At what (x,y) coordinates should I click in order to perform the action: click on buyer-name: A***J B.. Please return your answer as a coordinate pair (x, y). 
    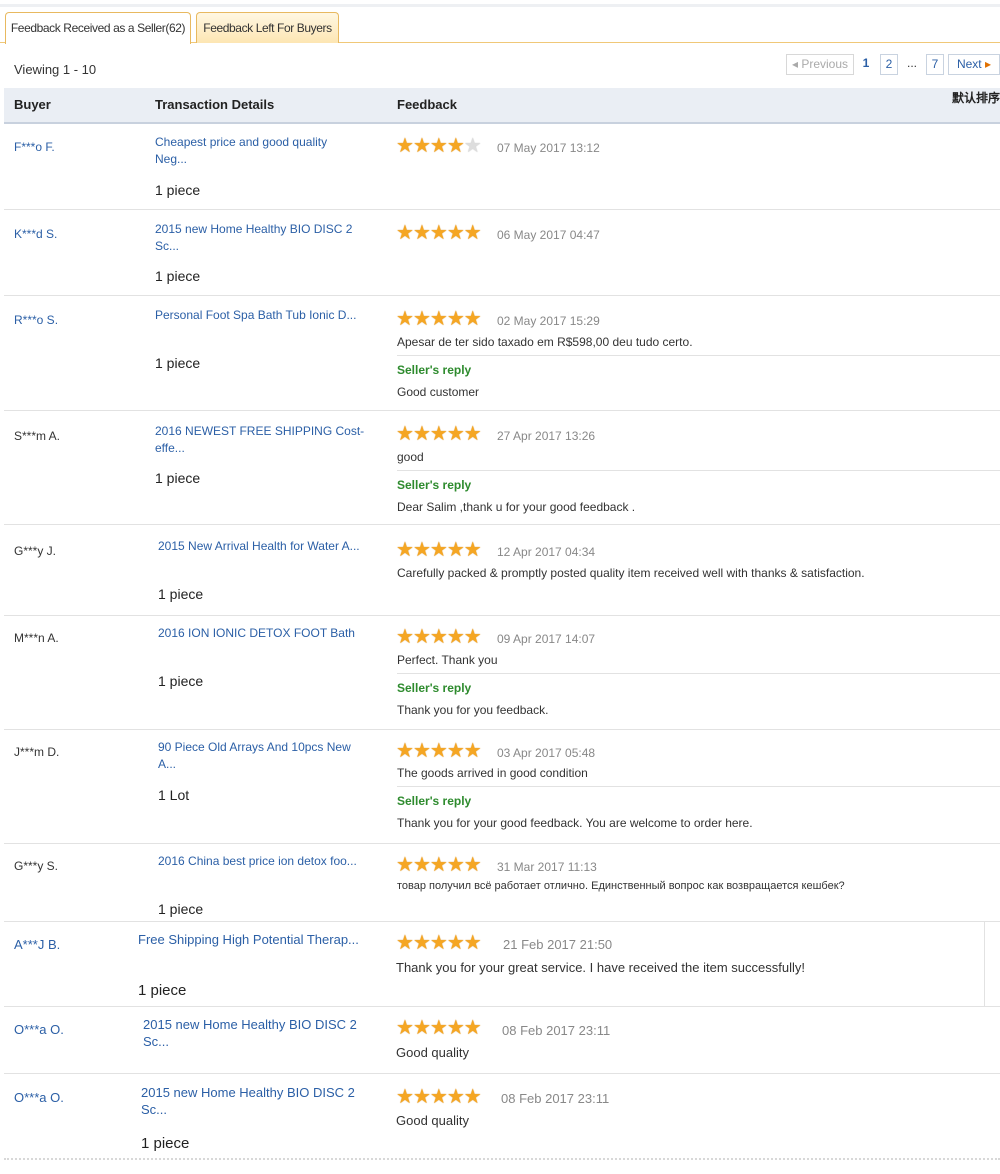
    Looking at the image, I should click on (37, 944).